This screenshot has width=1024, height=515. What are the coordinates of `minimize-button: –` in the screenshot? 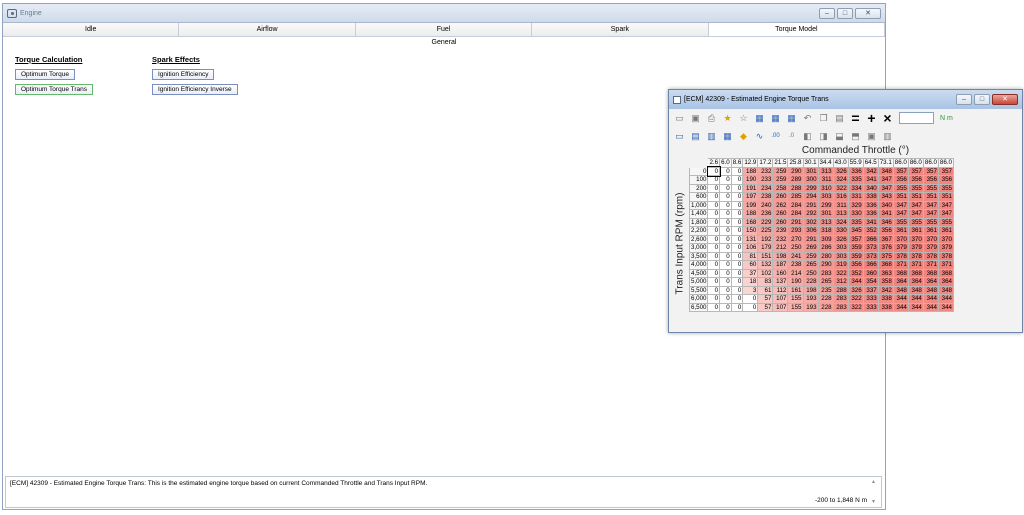 It's located at (827, 13).